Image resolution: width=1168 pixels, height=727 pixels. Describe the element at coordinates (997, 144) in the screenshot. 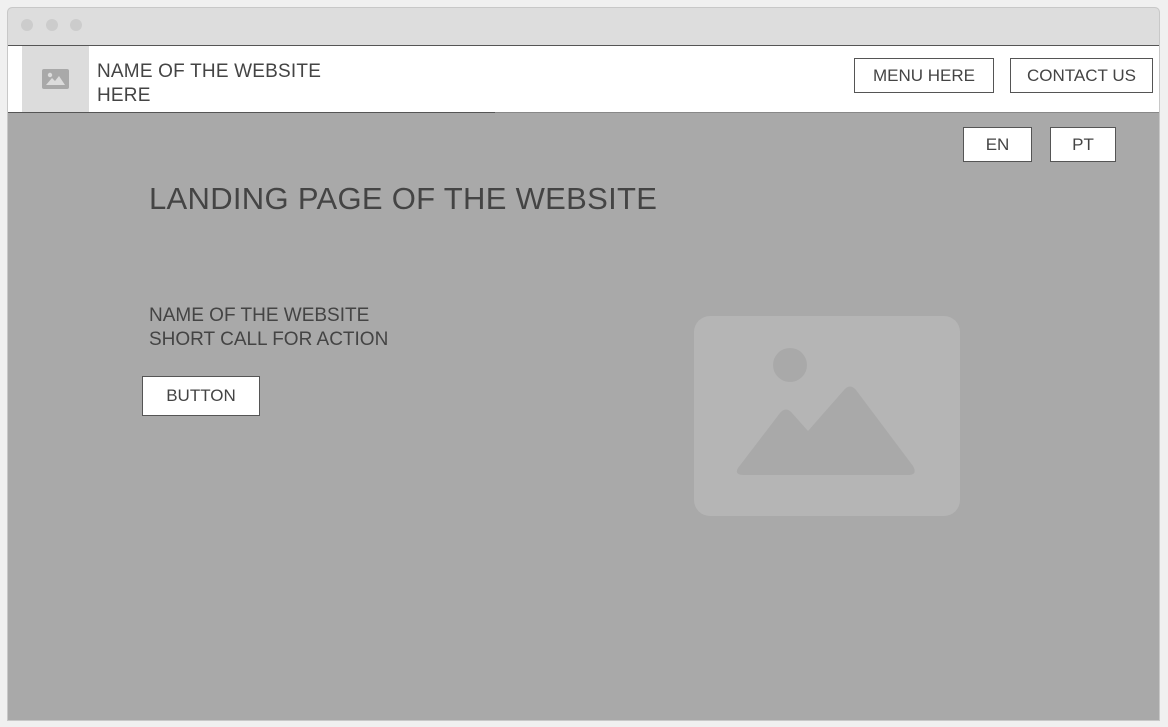

I see `language-en-button: EN` at that location.